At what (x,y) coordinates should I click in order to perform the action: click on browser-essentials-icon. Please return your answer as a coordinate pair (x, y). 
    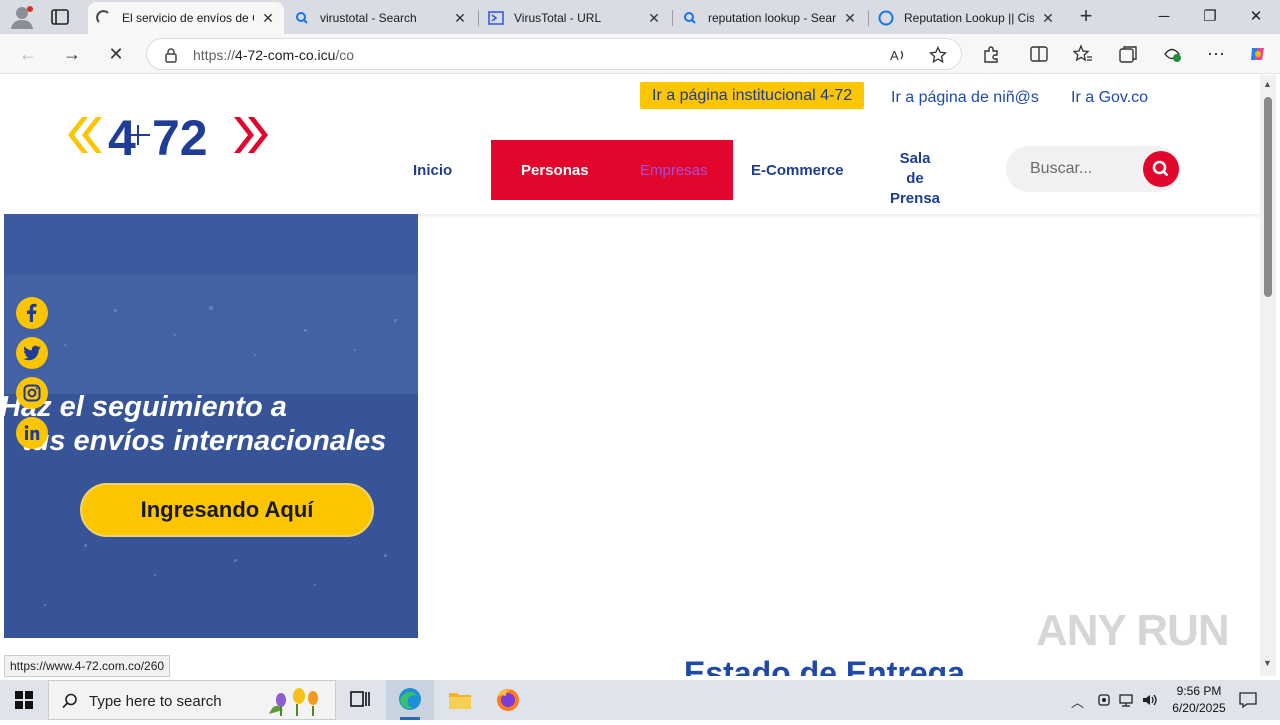
    Looking at the image, I should click on (1172, 54).